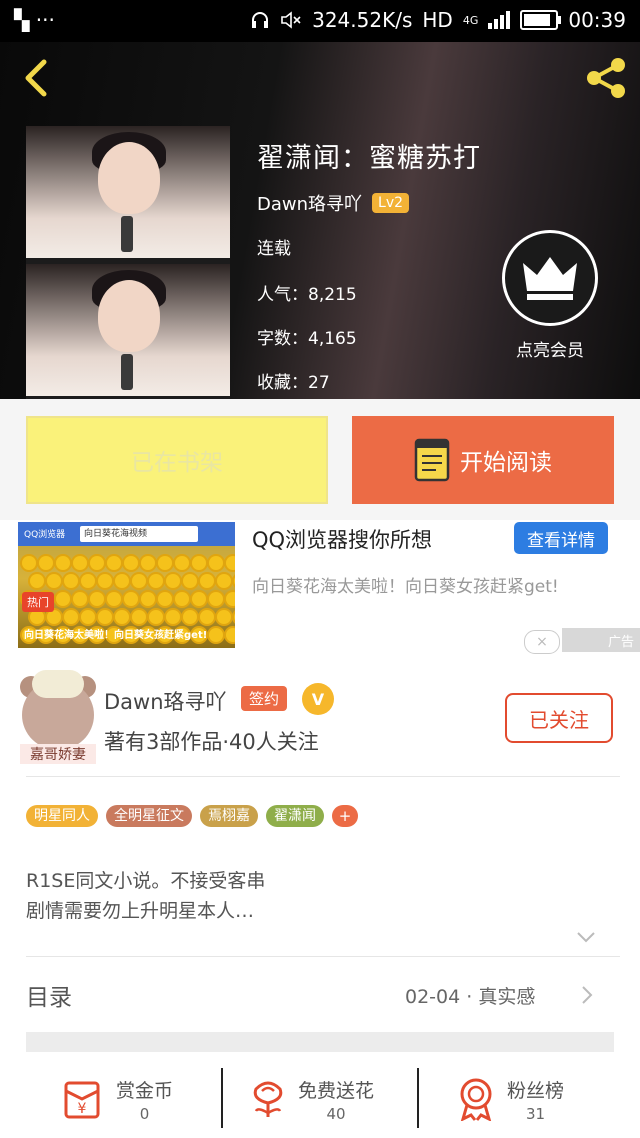 This screenshot has height=1138, width=640. What do you see at coordinates (22, 20) in the screenshot?
I see `apps-icon: ▚` at bounding box center [22, 20].